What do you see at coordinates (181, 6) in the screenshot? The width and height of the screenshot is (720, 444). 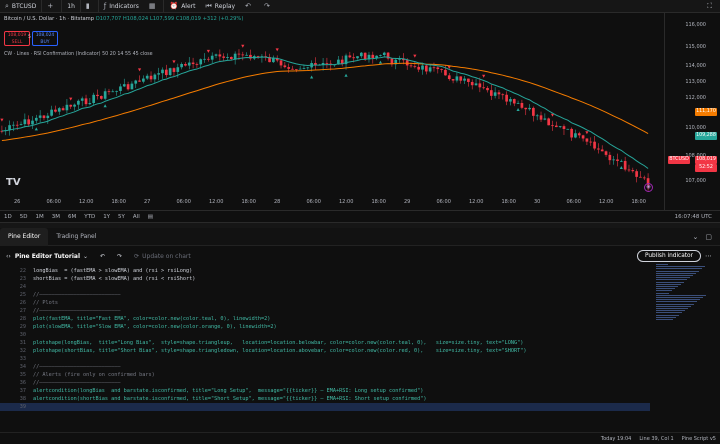 I see `alert-button: ⏰ Alert` at bounding box center [181, 6].